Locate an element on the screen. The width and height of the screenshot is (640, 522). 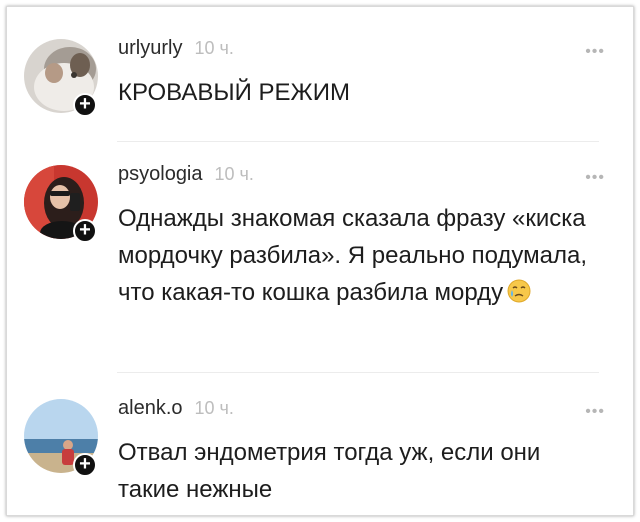
comment-text: КРОВАВЫЙ РЕЖИМ is located at coordinates (234, 92).